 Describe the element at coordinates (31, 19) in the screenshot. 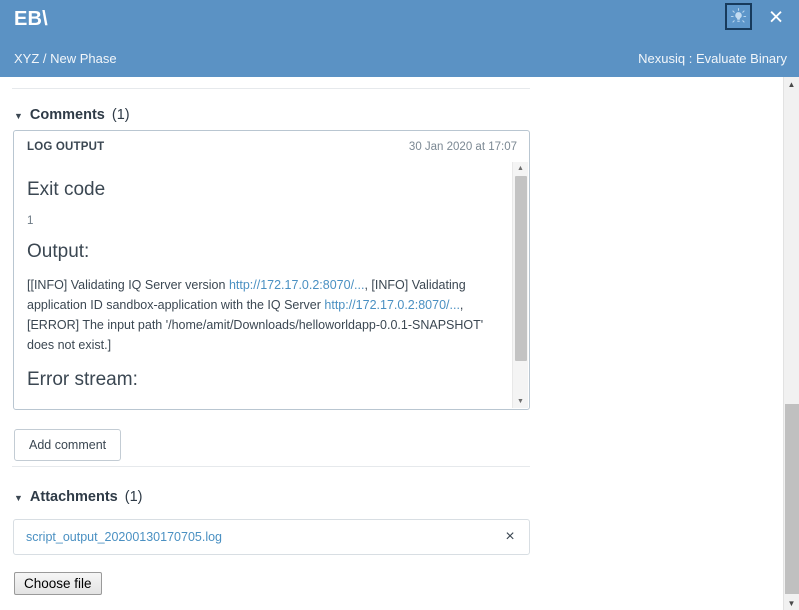

I see `page-title: EB\` at that location.